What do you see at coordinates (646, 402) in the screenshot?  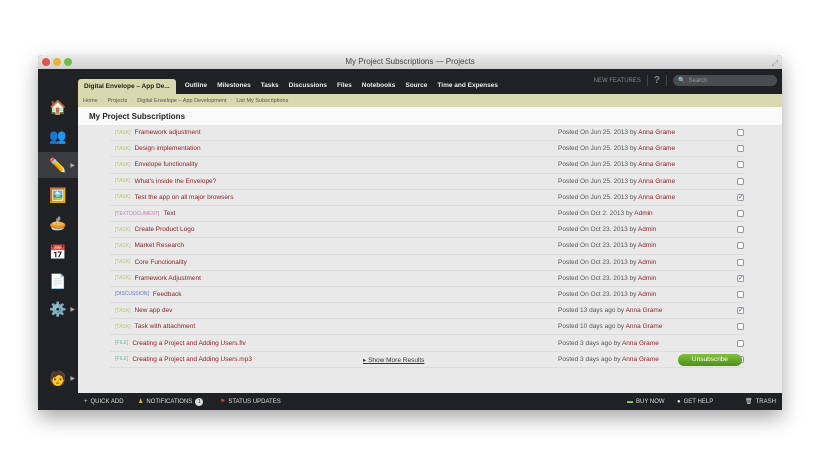 I see `buy-now-button: ▬ BUY NOW` at bounding box center [646, 402].